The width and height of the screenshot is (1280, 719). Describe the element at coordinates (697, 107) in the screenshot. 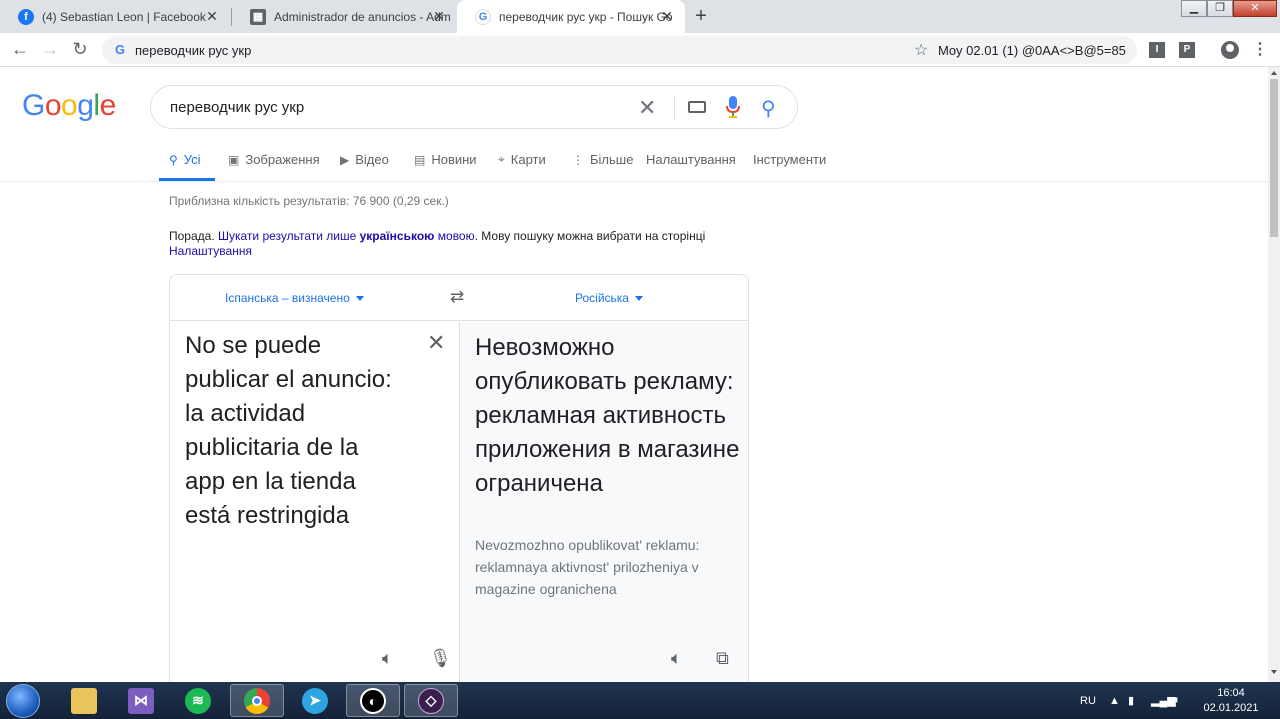

I see `keyboard-icon` at that location.